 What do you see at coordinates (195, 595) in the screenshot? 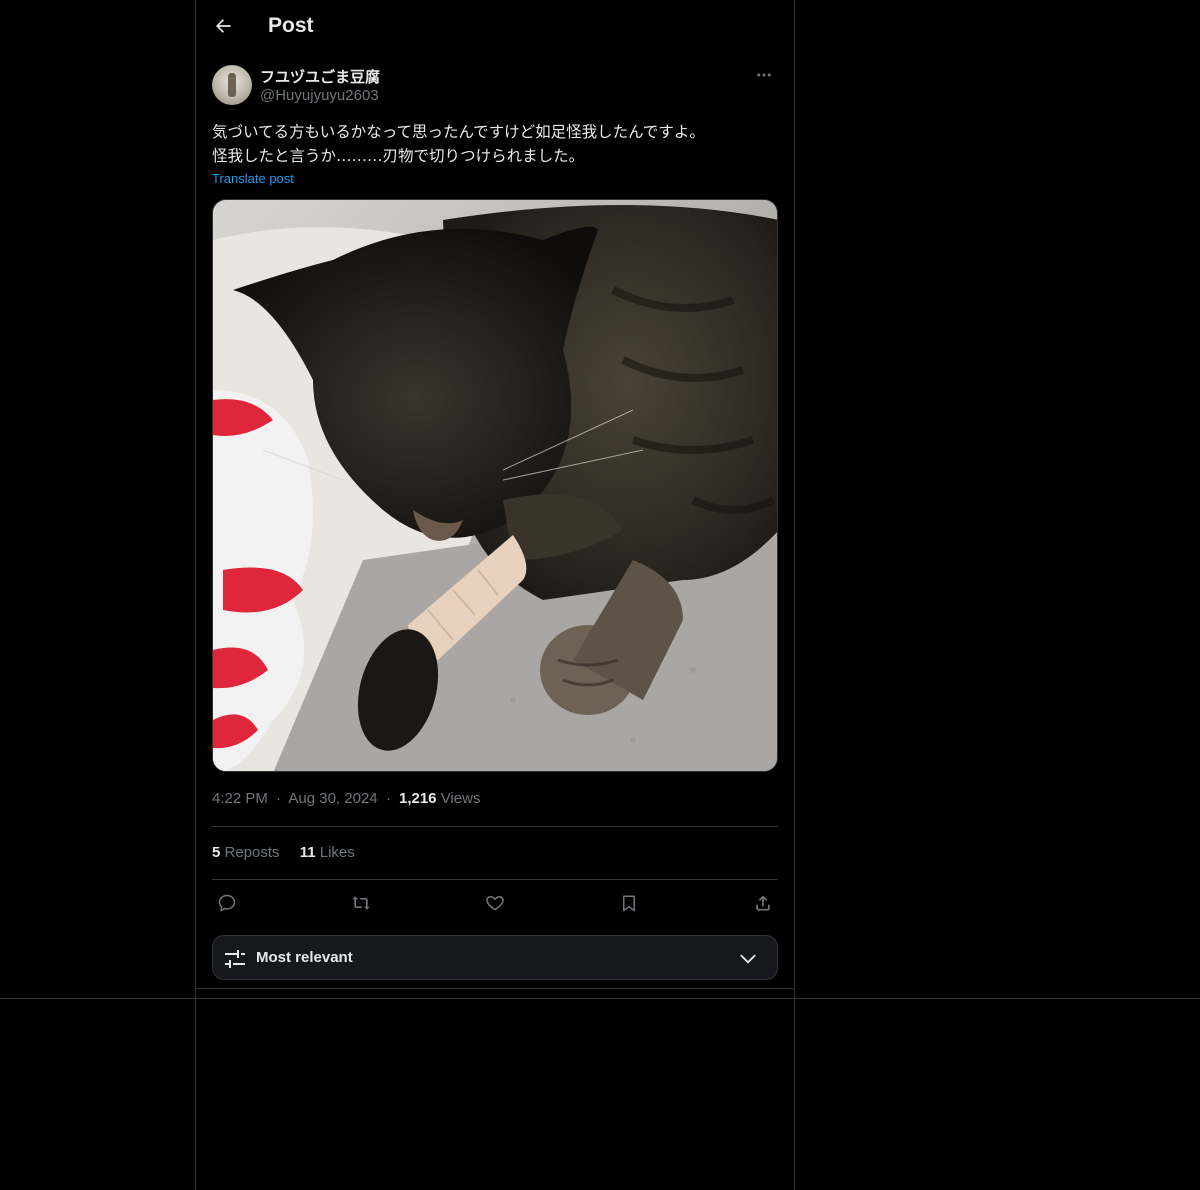
I see `column-border-left` at bounding box center [195, 595].